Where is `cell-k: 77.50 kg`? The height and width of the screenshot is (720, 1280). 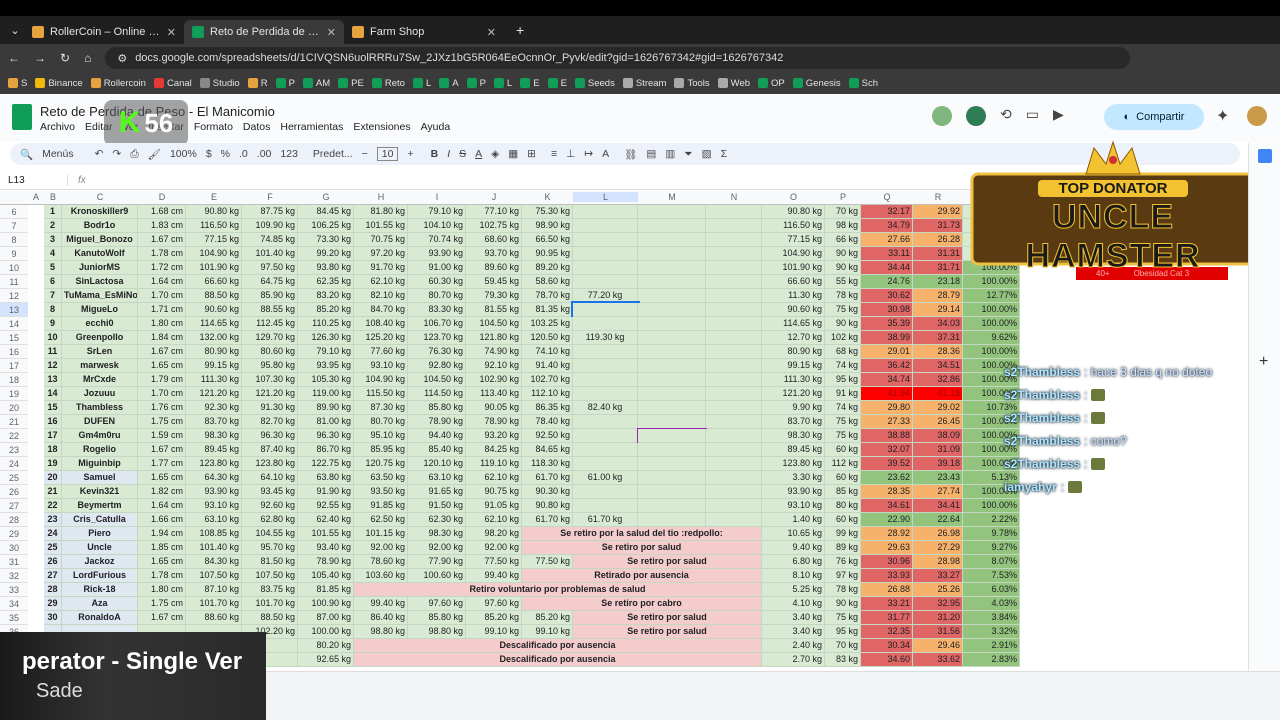
cell-k: 77.50 kg is located at coordinates (547, 562).